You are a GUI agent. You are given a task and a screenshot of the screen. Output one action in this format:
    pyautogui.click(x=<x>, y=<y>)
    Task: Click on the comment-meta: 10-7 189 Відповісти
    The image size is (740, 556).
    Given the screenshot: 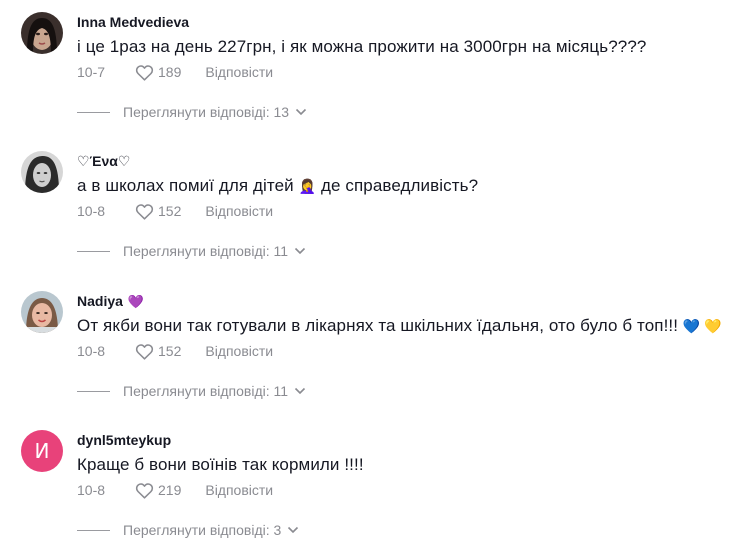 What is the action you would take?
    pyautogui.click(x=175, y=72)
    